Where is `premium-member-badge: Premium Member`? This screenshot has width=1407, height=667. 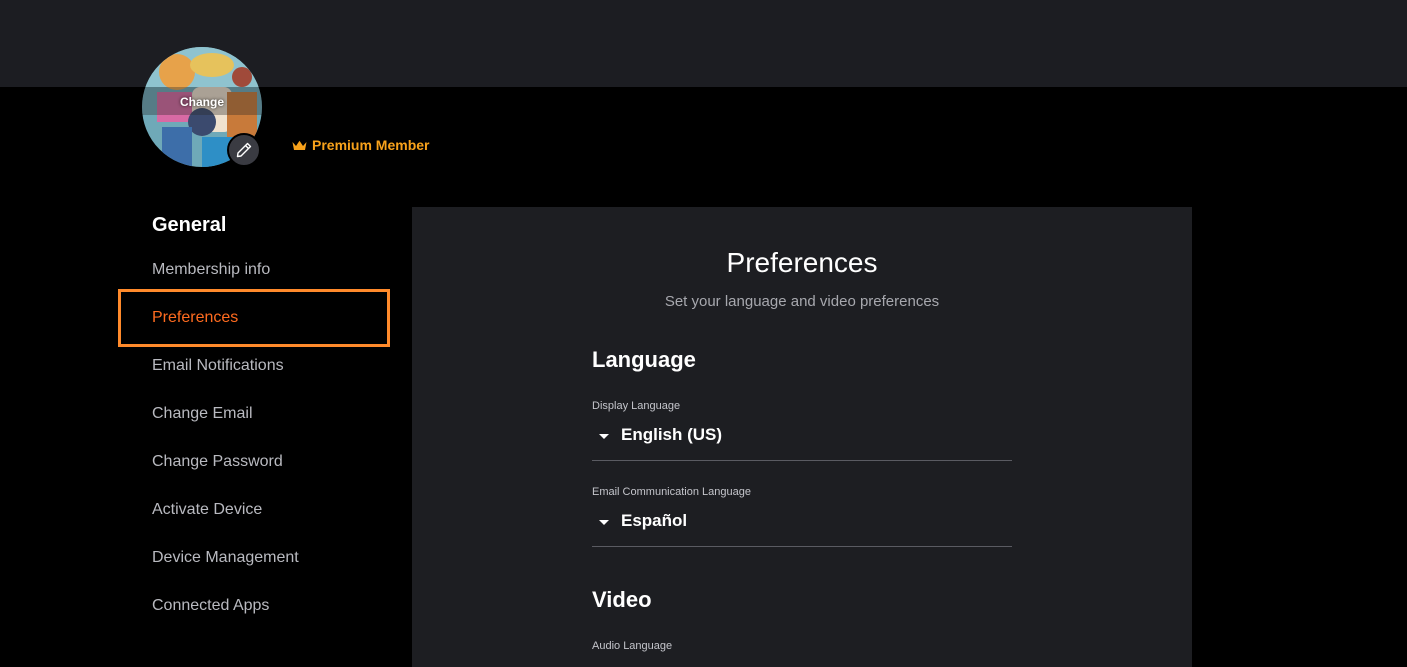
premium-member-badge: Premium Member is located at coordinates (360, 145).